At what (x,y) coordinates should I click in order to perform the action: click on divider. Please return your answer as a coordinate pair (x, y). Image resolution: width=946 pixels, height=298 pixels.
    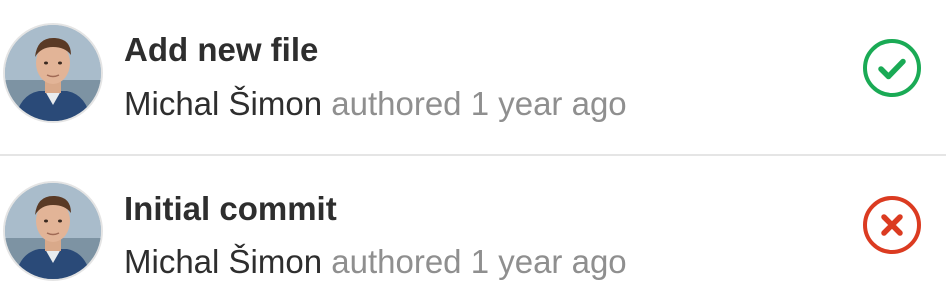
    Looking at the image, I should click on (473, 155).